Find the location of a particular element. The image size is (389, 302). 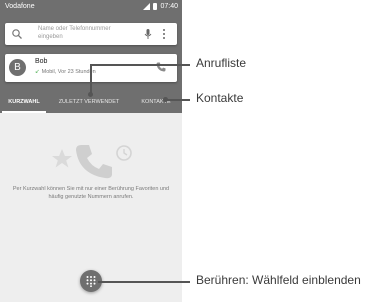

dialpad-icon is located at coordinates (91, 281).